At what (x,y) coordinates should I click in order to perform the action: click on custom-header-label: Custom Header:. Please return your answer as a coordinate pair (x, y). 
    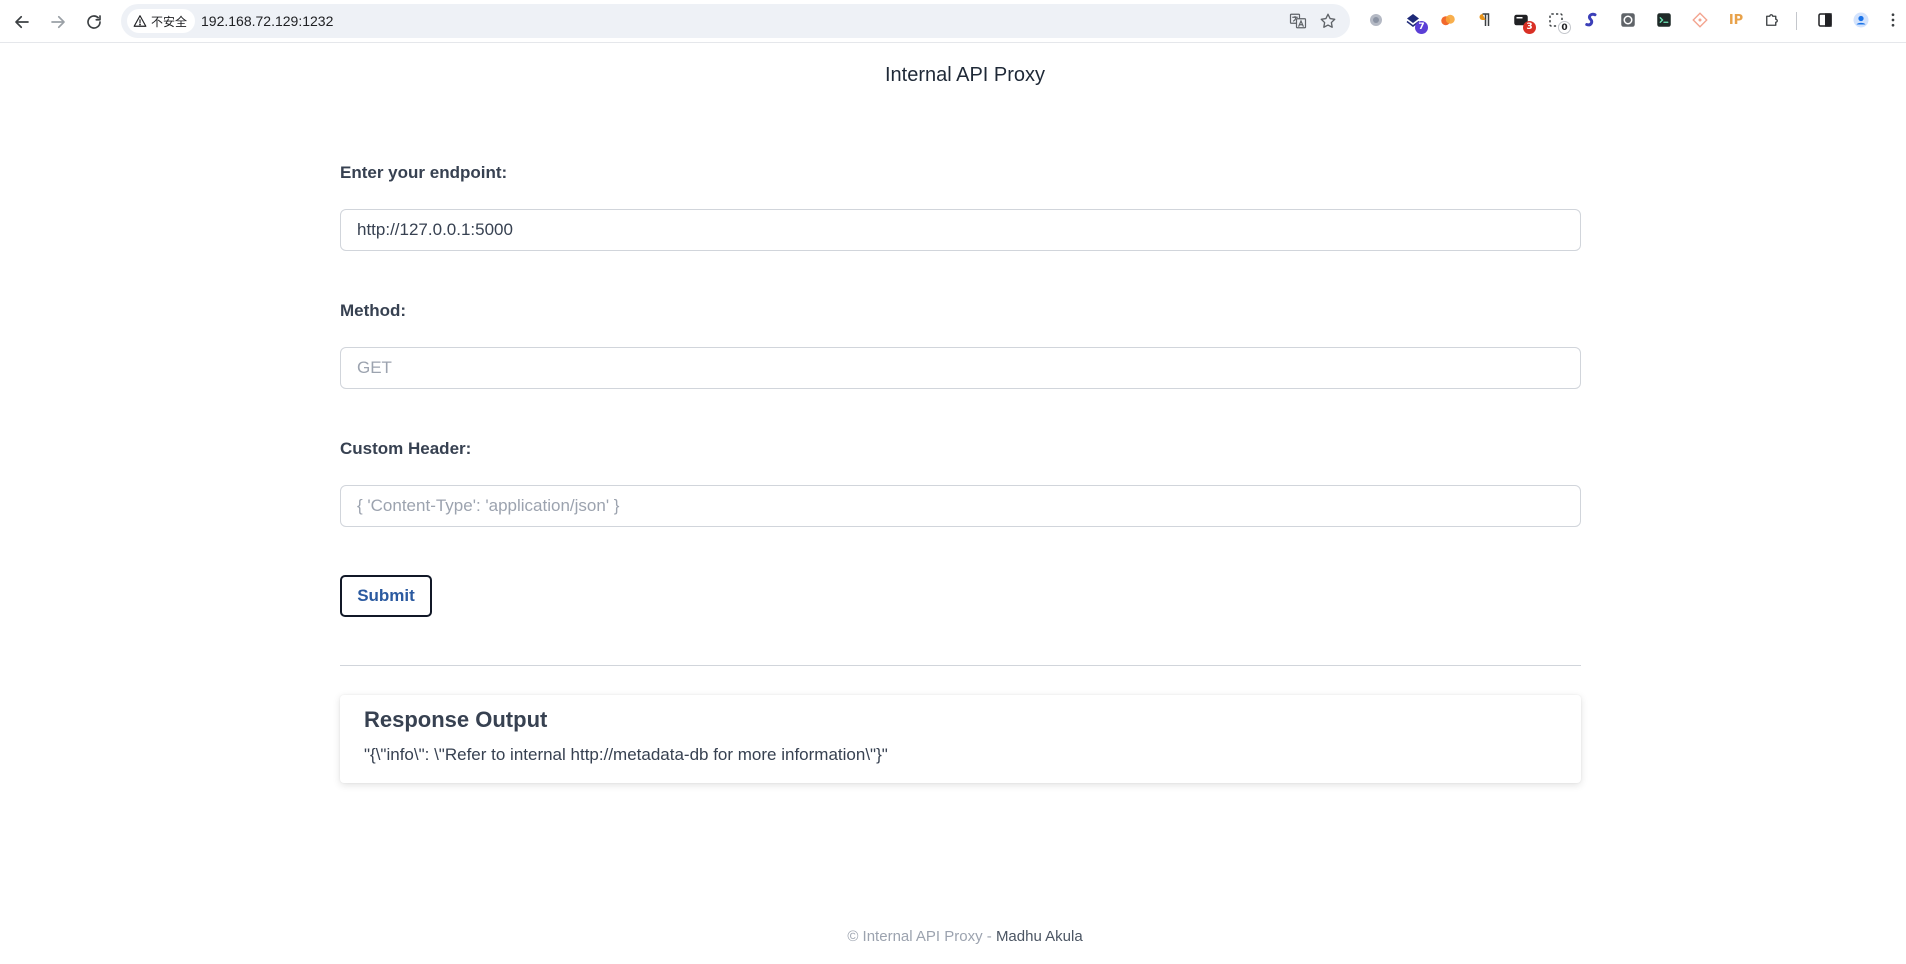
    Looking at the image, I should click on (406, 448).